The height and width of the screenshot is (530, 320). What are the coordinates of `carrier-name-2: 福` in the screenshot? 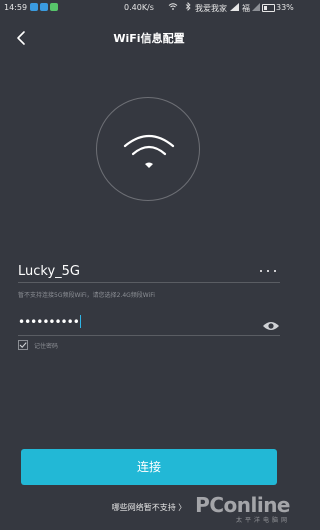 It's located at (246, 8).